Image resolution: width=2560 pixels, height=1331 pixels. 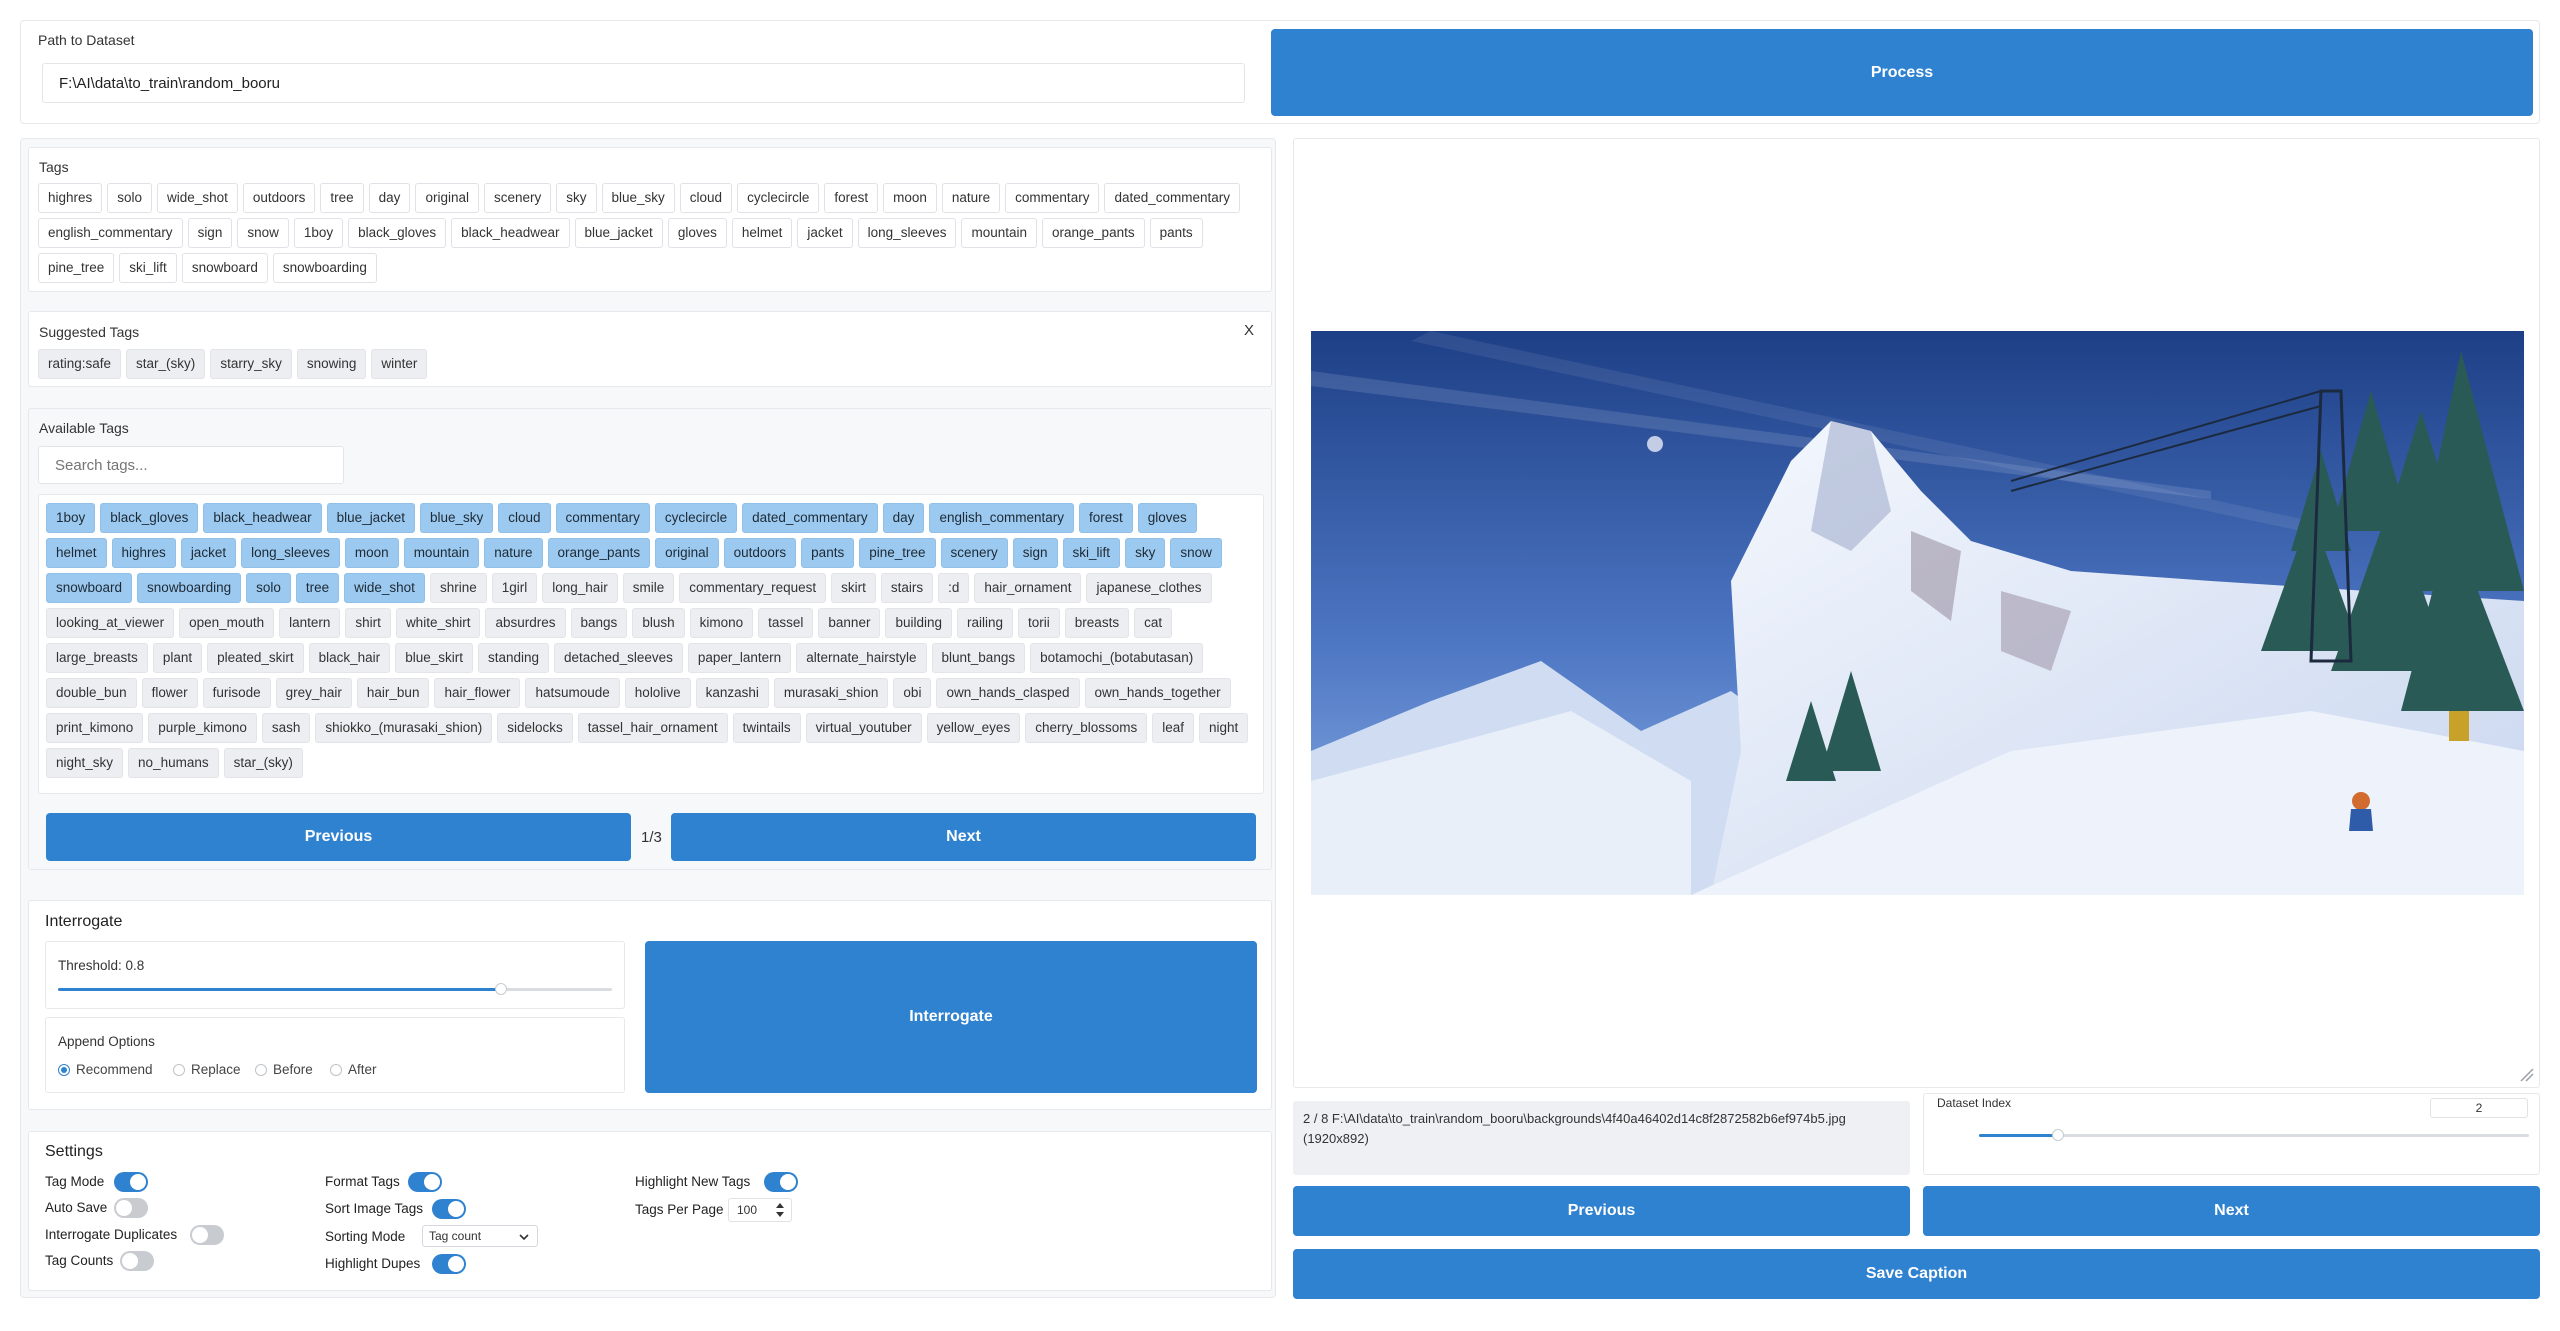 What do you see at coordinates (696, 518) in the screenshot?
I see `available-tag-selected: cyclecircle` at bounding box center [696, 518].